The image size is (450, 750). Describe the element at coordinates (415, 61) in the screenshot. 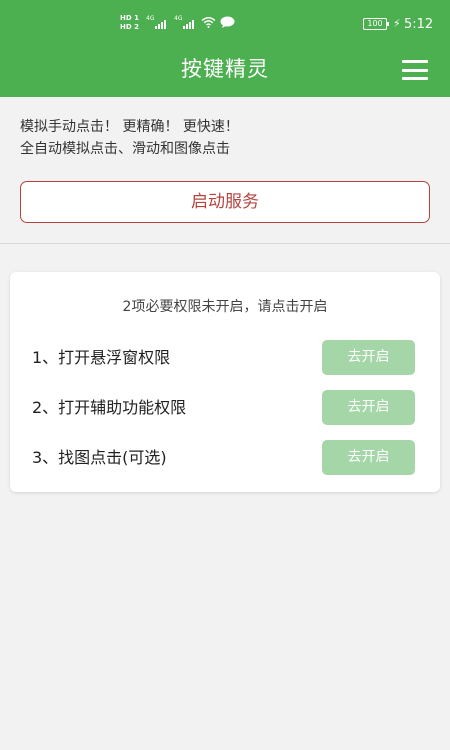

I see `hamburger-menu-icon` at that location.